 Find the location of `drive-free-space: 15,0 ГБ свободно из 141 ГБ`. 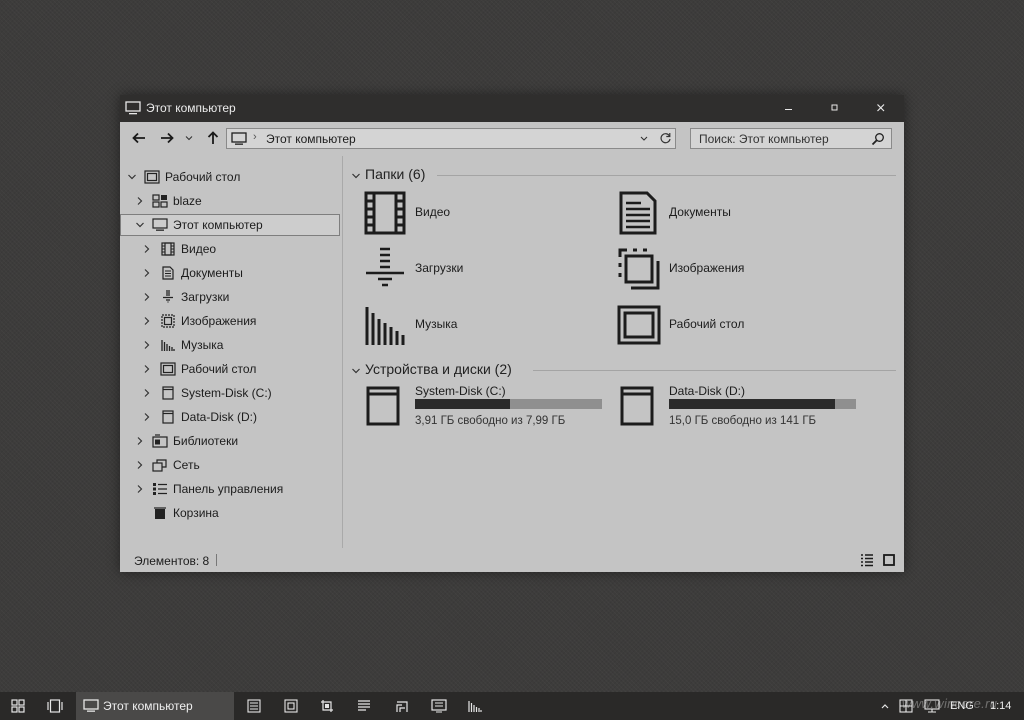

drive-free-space: 15,0 ГБ свободно из 141 ГБ is located at coordinates (743, 421).